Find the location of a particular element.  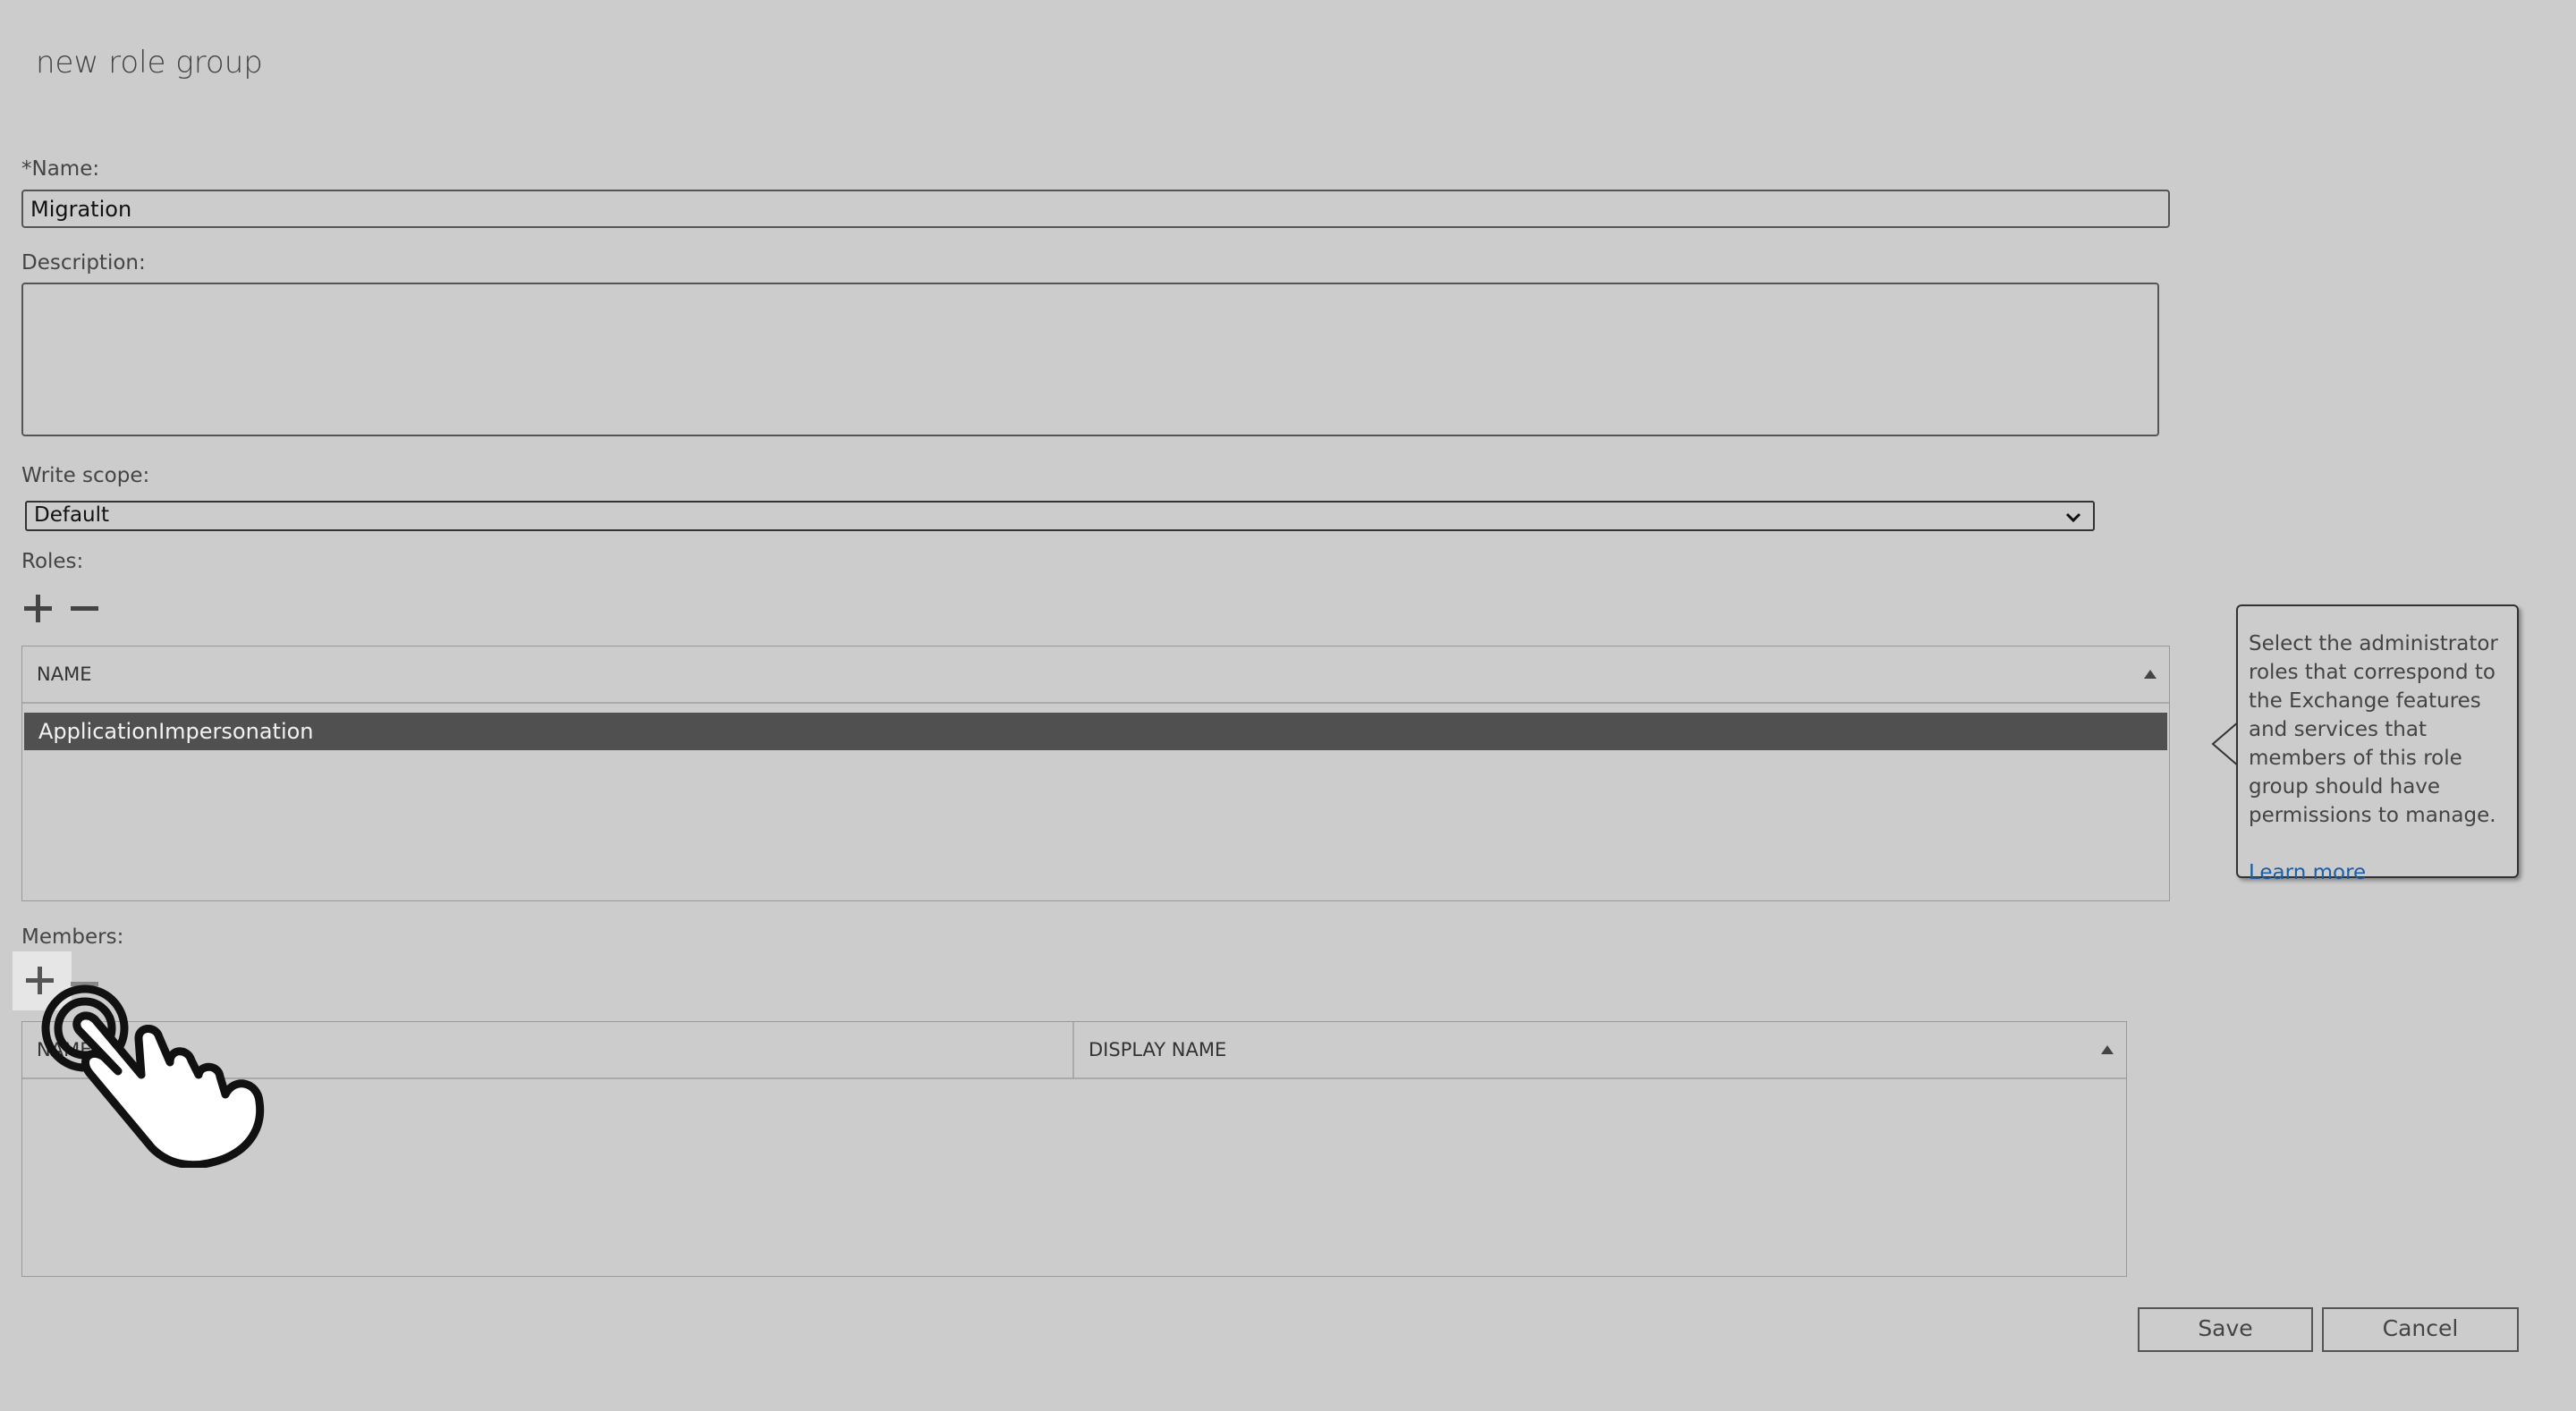

name-input is located at coordinates (1095, 209).